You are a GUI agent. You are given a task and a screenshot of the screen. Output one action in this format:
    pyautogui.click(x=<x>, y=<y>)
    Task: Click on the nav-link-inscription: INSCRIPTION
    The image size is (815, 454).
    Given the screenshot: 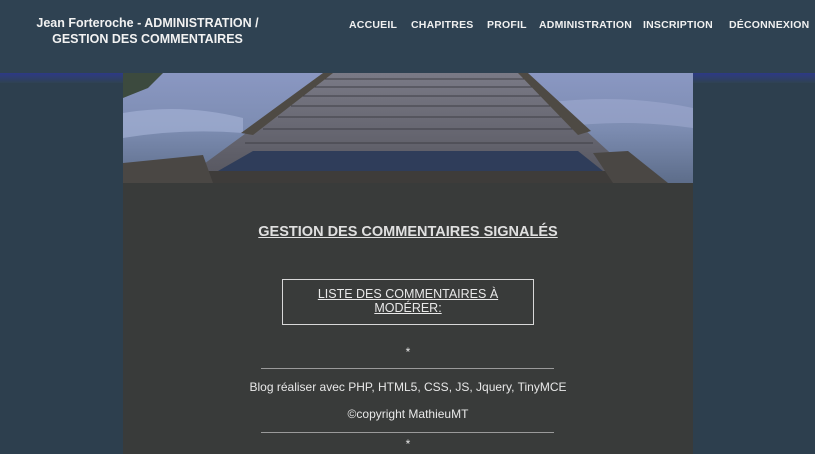 What is the action you would take?
    pyautogui.click(x=678, y=25)
    